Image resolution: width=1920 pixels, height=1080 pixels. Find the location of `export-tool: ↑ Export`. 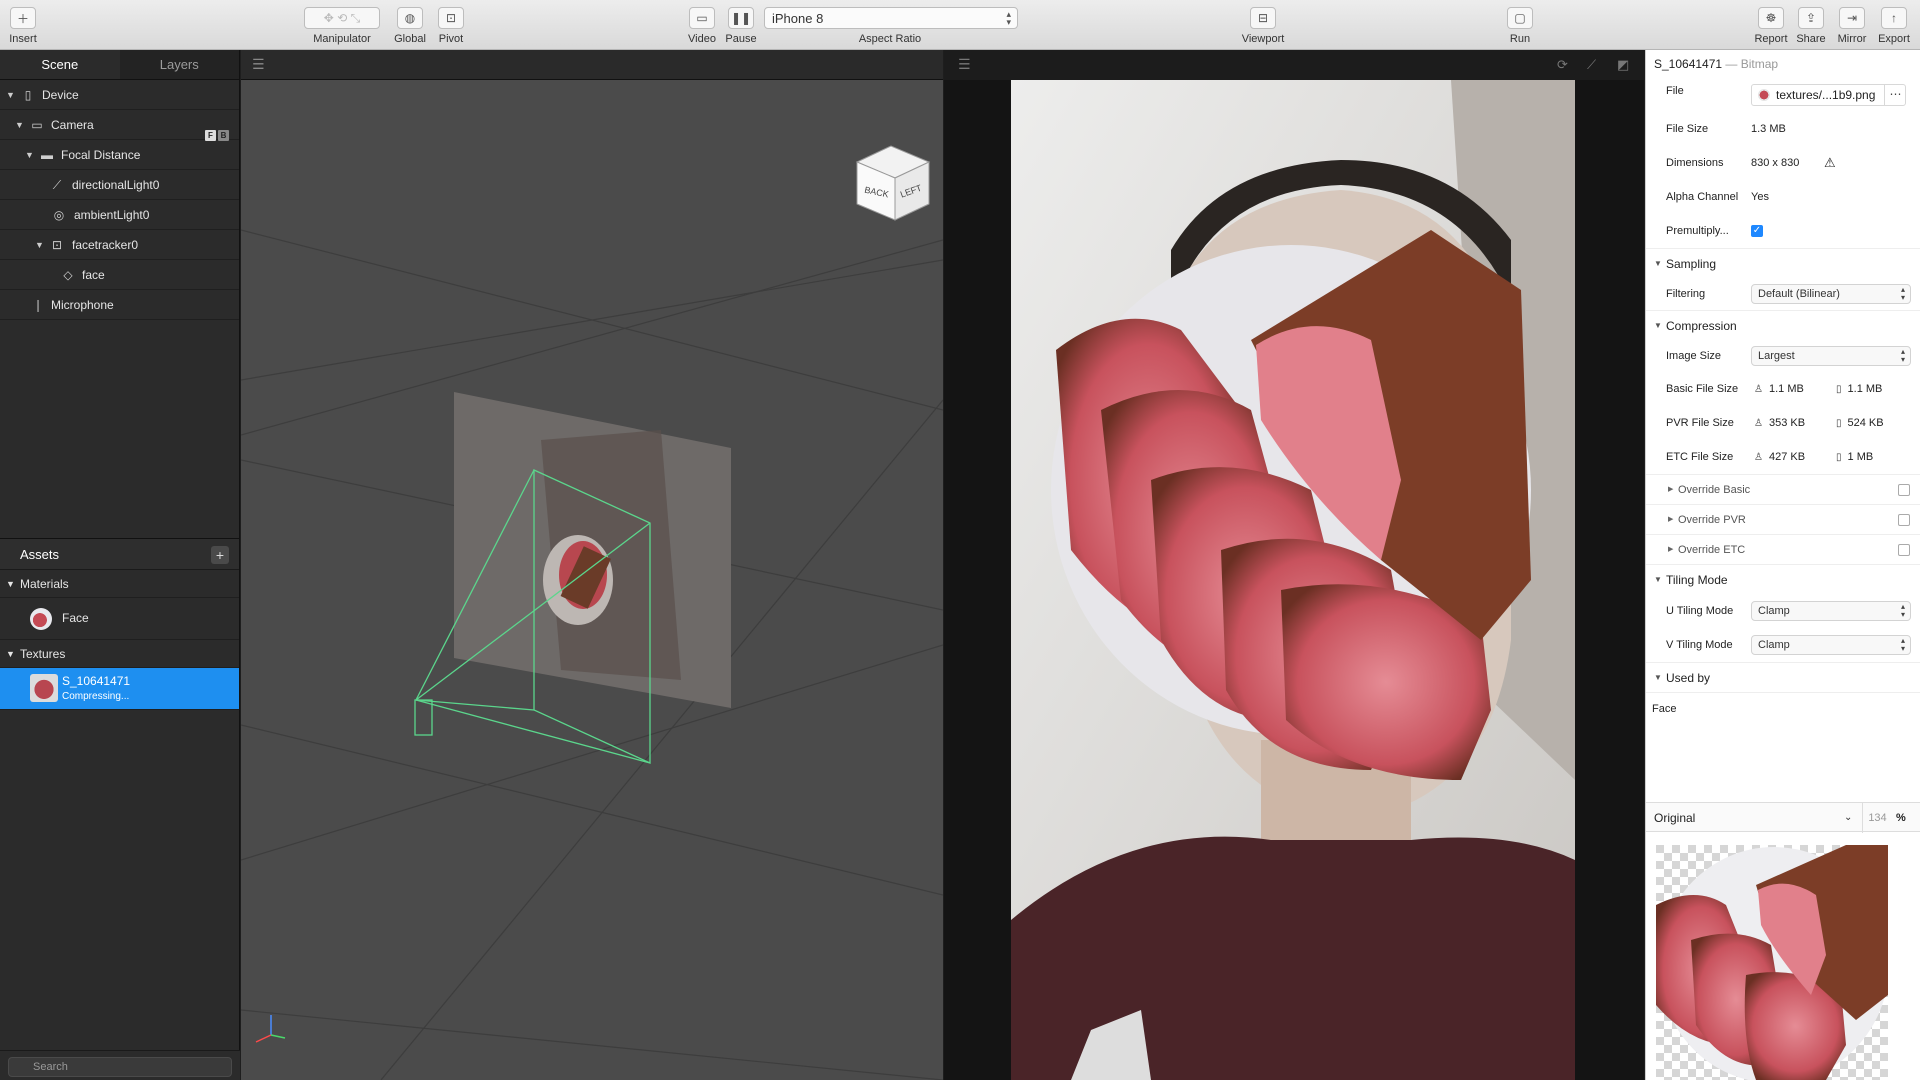

export-tool: ↑ Export is located at coordinates (1894, 26).